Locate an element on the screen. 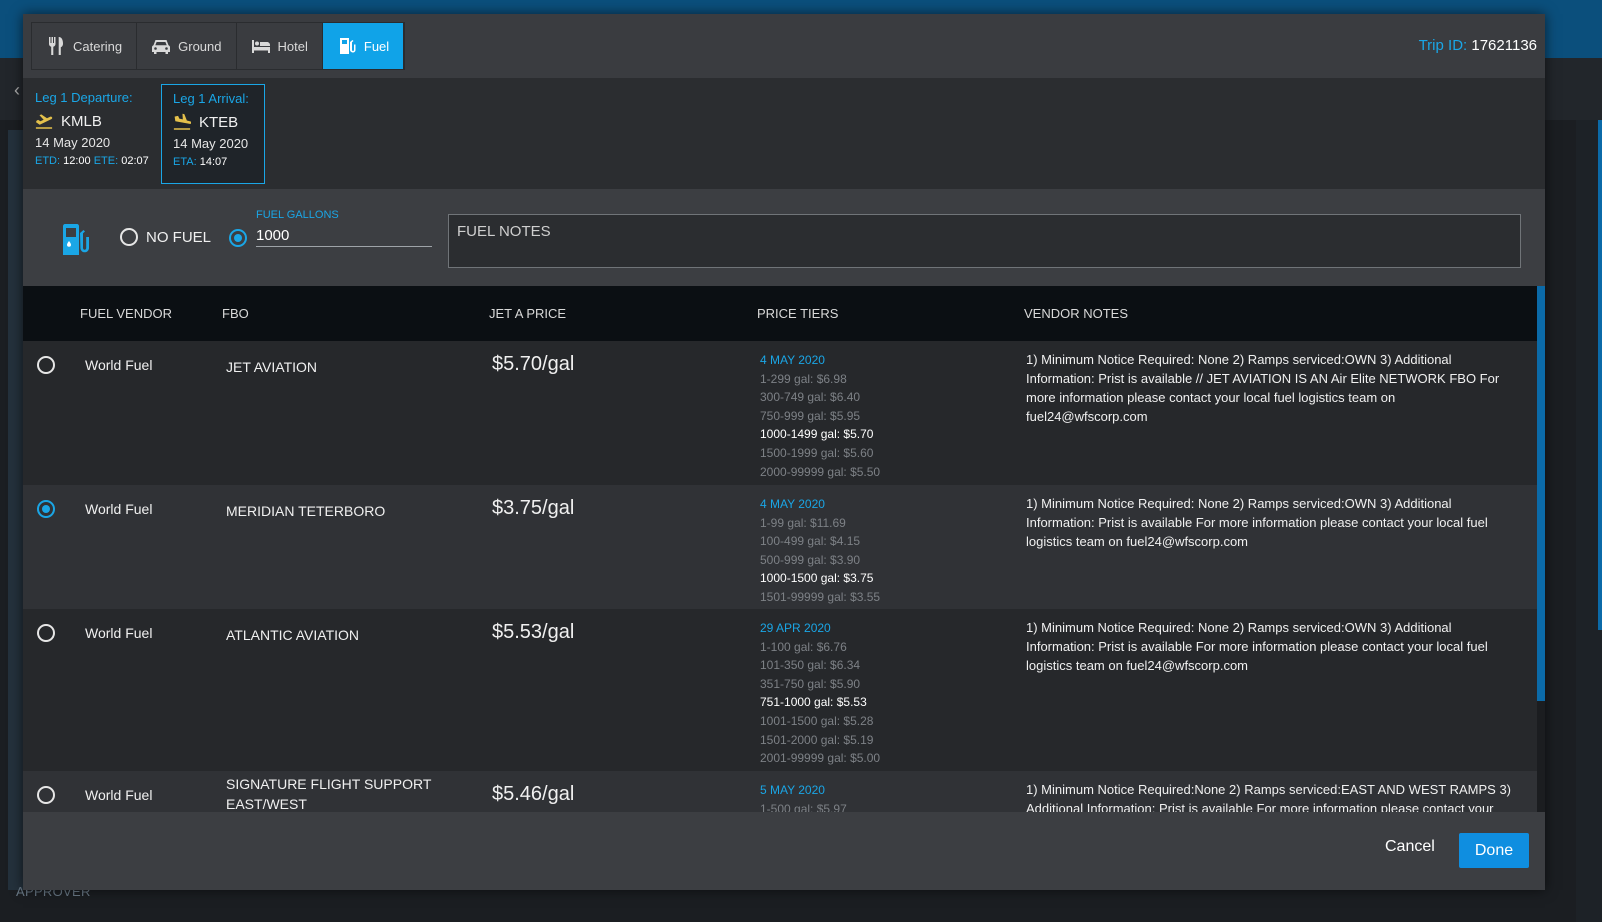  no-fuel-label: NO FUEL is located at coordinates (179, 237).